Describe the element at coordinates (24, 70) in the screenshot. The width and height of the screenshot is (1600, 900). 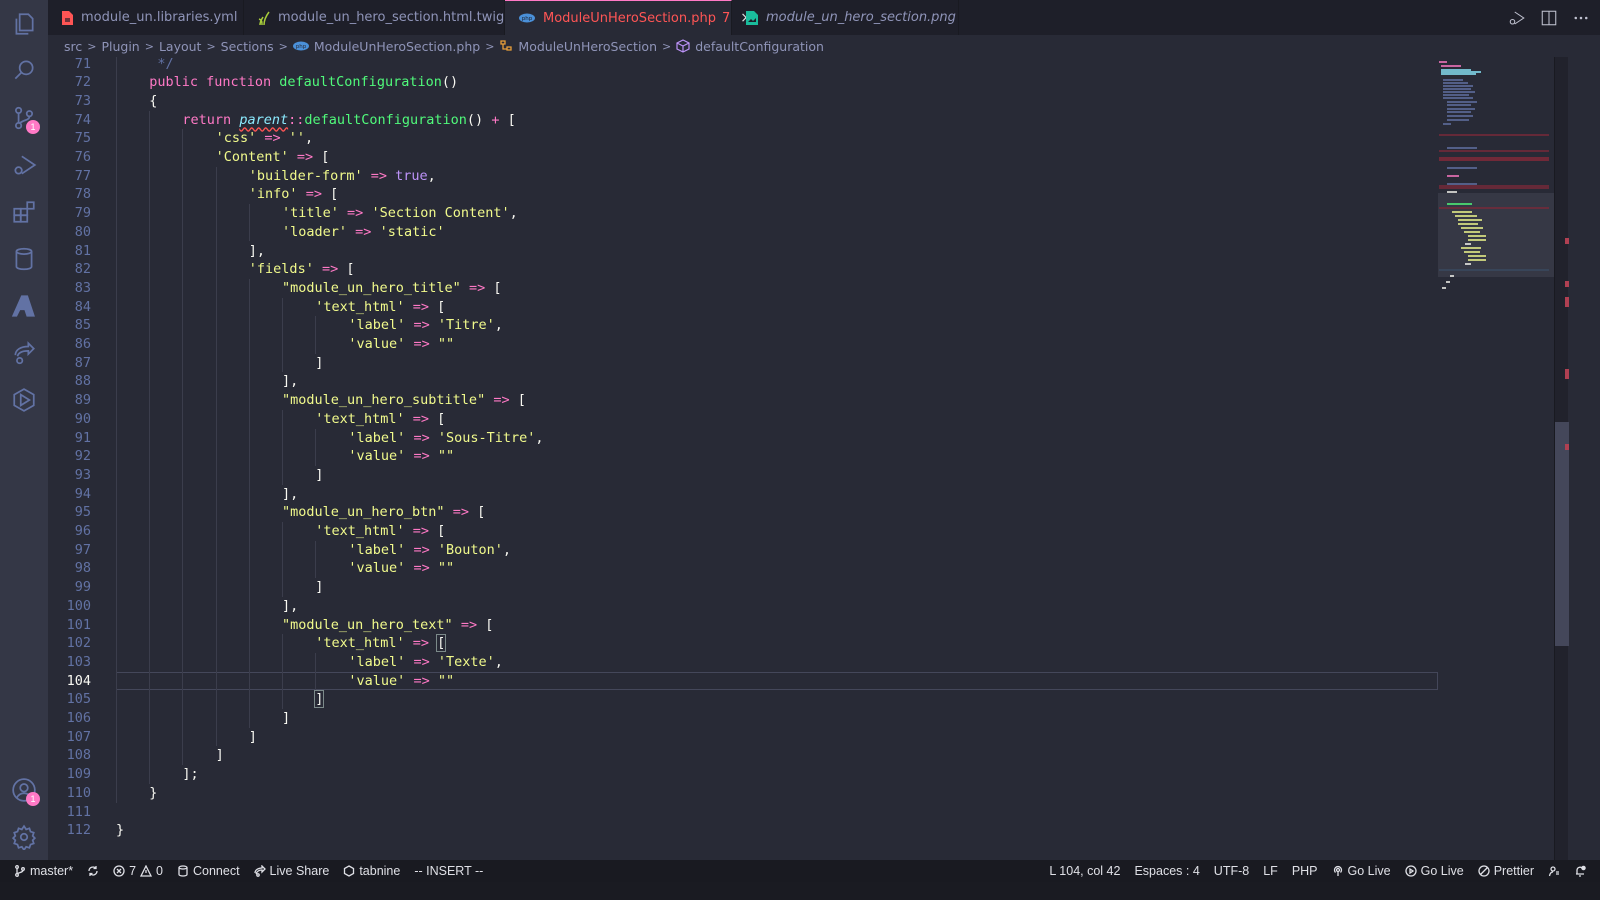
I see `activity-search` at that location.